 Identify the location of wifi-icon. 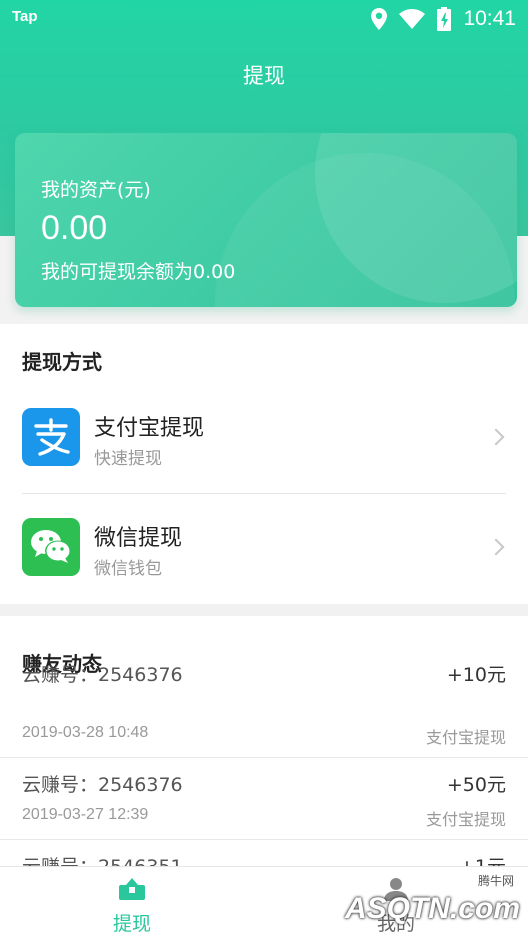
(412, 19).